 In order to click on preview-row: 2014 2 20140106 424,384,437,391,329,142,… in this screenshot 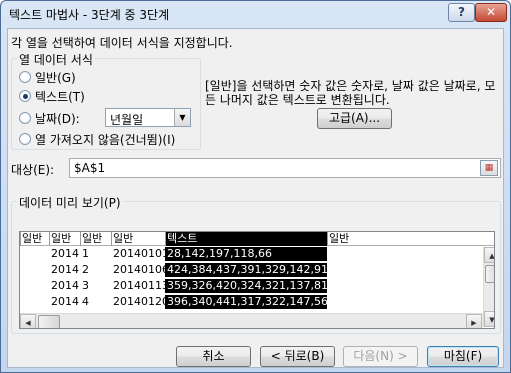, I will do `click(250, 270)`.